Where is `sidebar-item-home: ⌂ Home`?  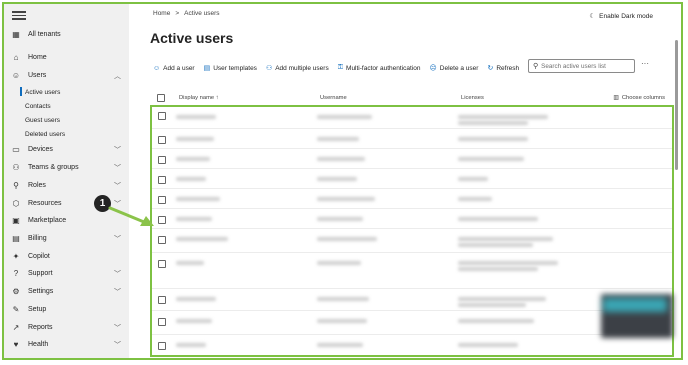 sidebar-item-home: ⌂ Home is located at coordinates (66, 57).